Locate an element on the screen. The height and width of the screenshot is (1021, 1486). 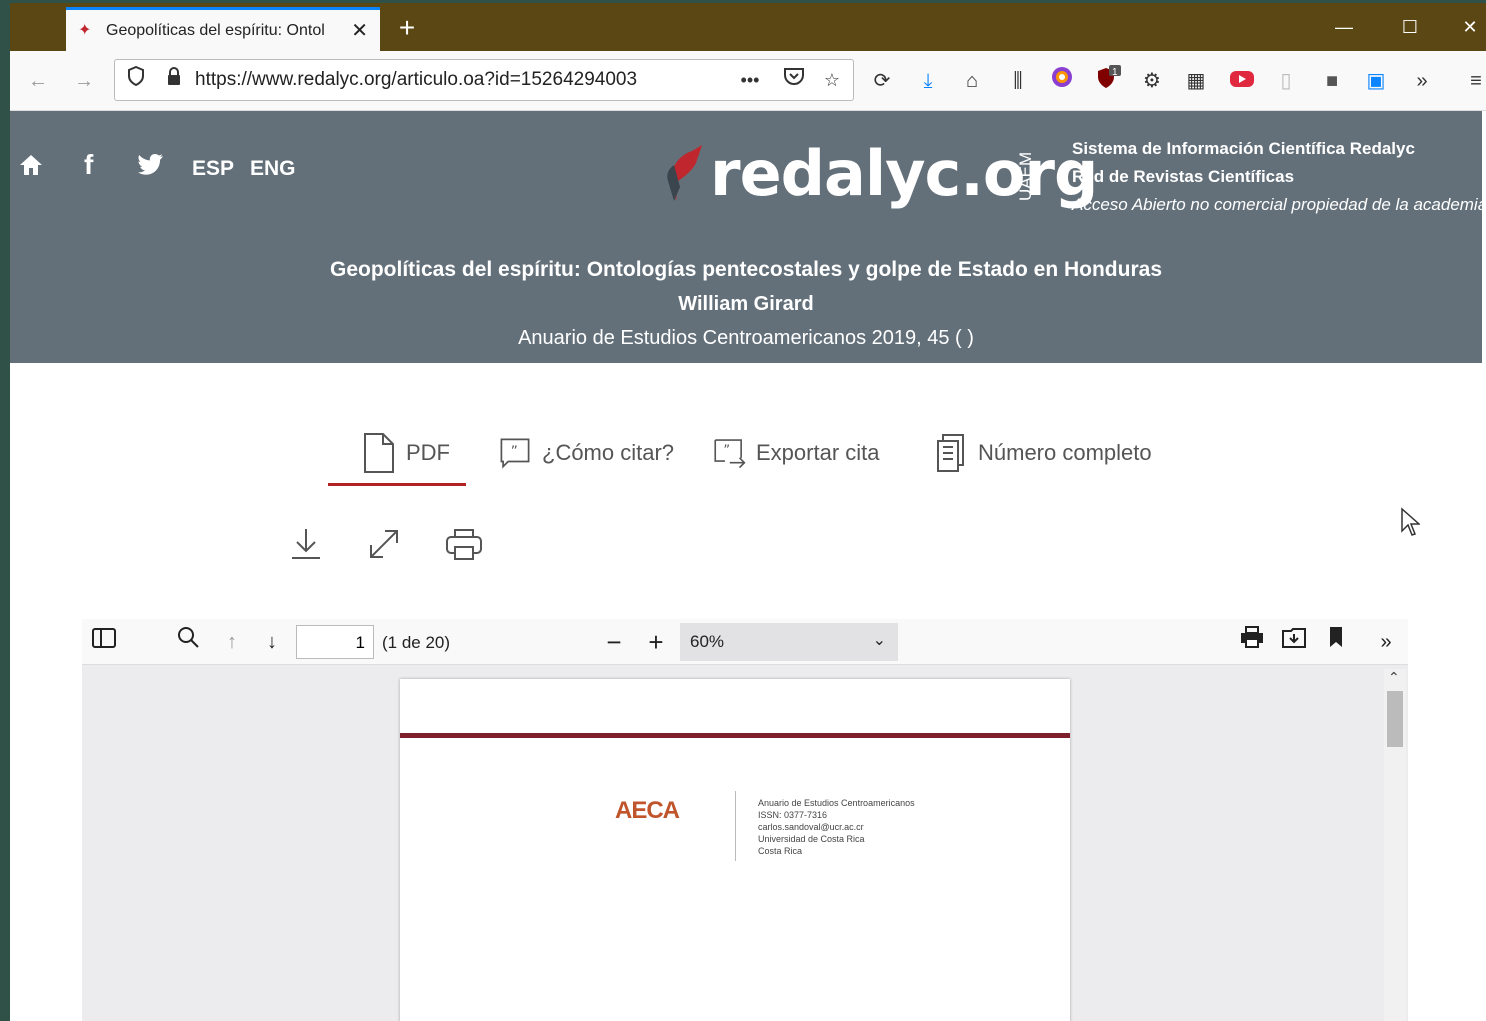
issue-document-icon is located at coordinates (951, 453).